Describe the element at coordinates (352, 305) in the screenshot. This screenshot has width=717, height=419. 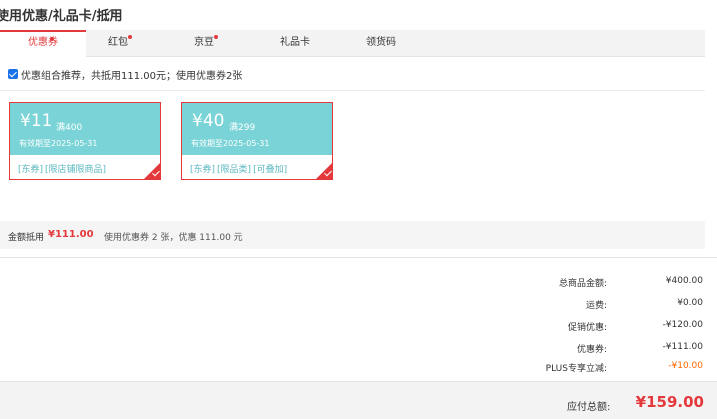
I see `price-row-shipping: 运费: ¥0.00` at that location.